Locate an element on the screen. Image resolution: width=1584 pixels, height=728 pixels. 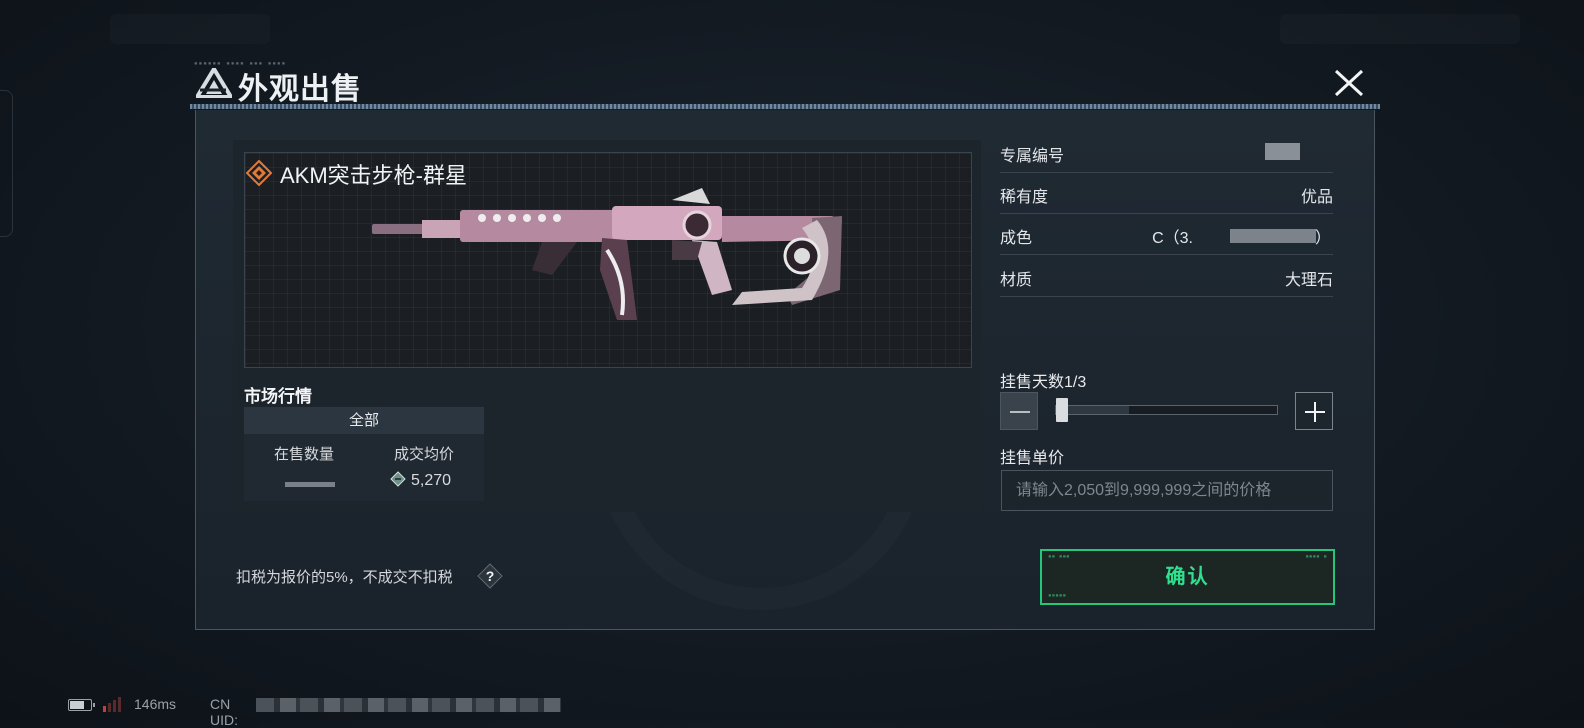
average-price: 5,270 is located at coordinates (420, 480).